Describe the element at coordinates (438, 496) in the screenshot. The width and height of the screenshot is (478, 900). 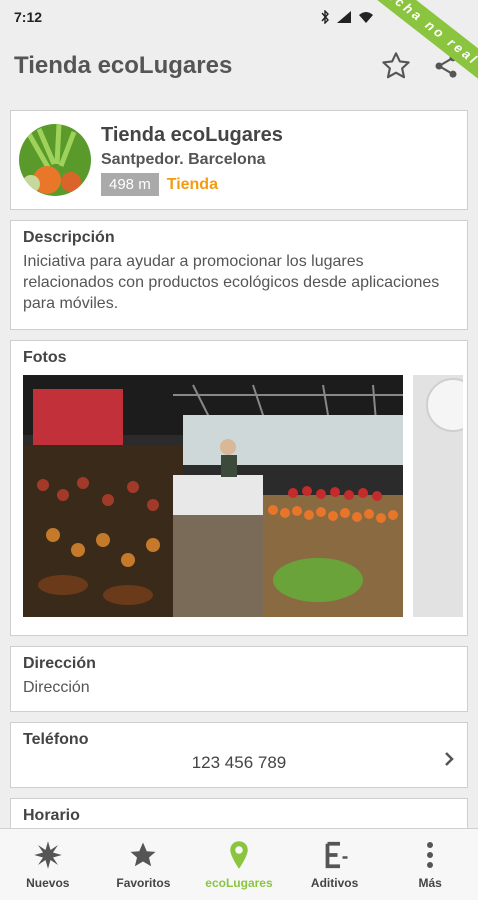
I see `store-photo-next` at that location.